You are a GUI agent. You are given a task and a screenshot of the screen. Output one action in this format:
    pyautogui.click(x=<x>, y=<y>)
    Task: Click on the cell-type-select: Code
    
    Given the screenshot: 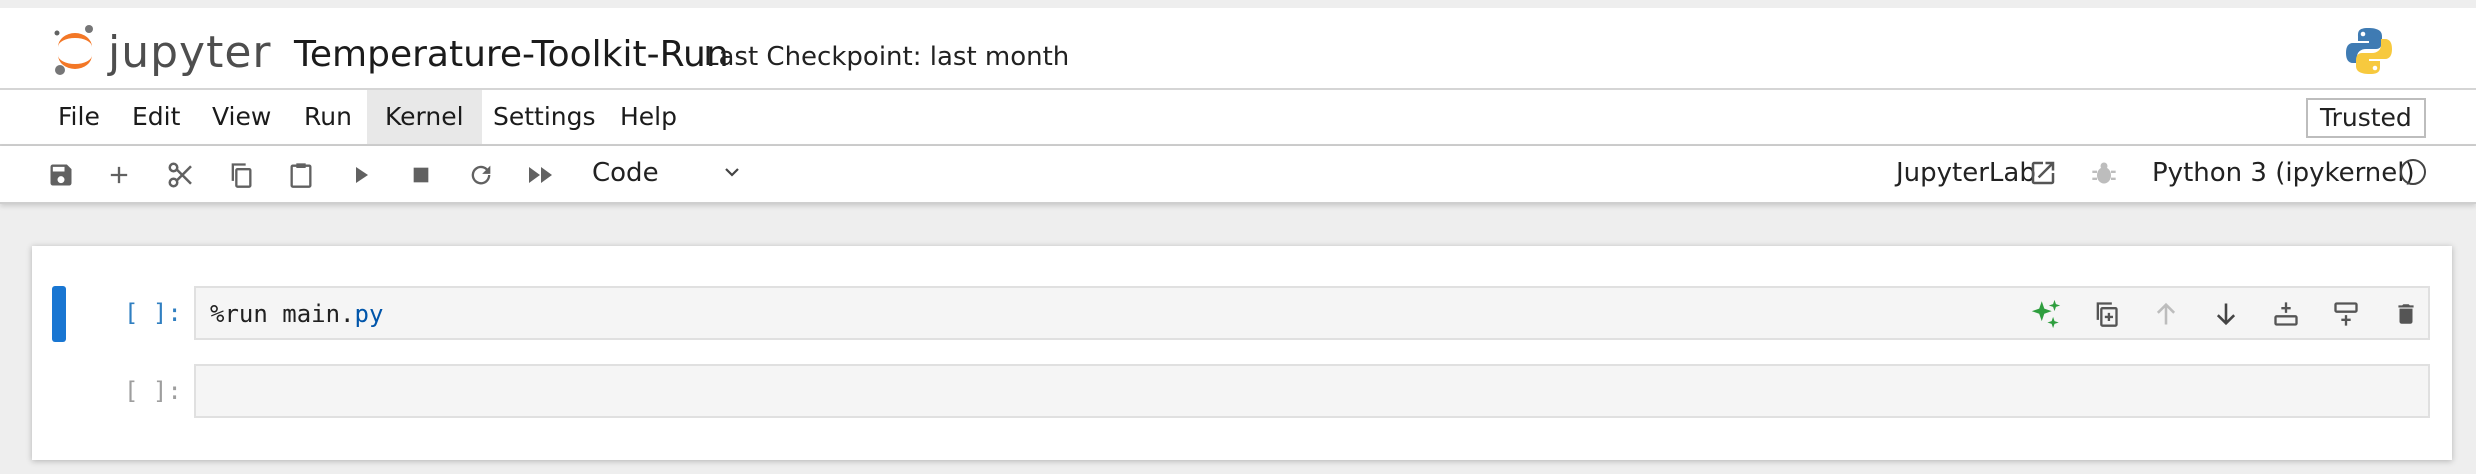 What is the action you would take?
    pyautogui.click(x=625, y=173)
    